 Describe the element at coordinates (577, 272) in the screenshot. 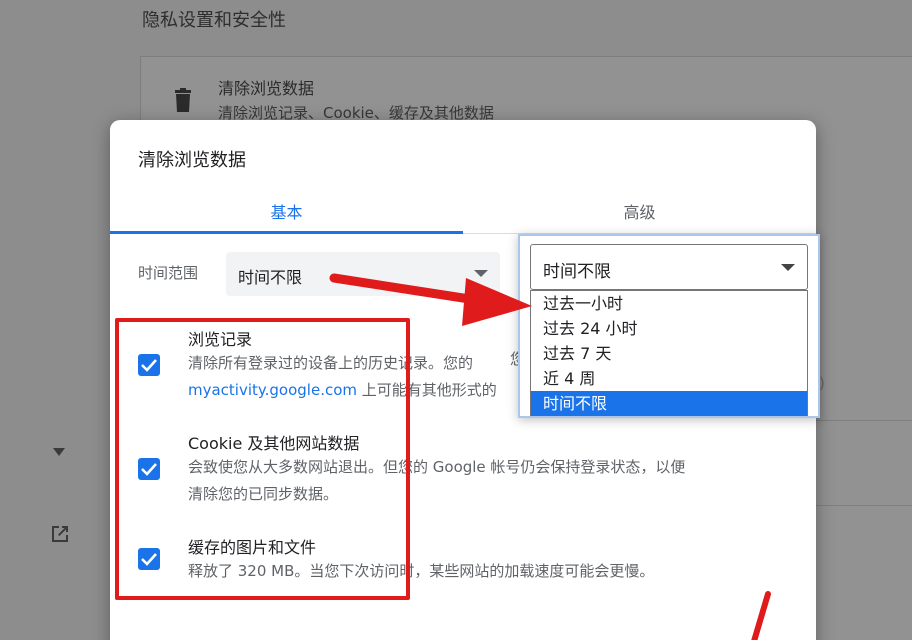

I see `zoom-select-value: 时间不限` at that location.